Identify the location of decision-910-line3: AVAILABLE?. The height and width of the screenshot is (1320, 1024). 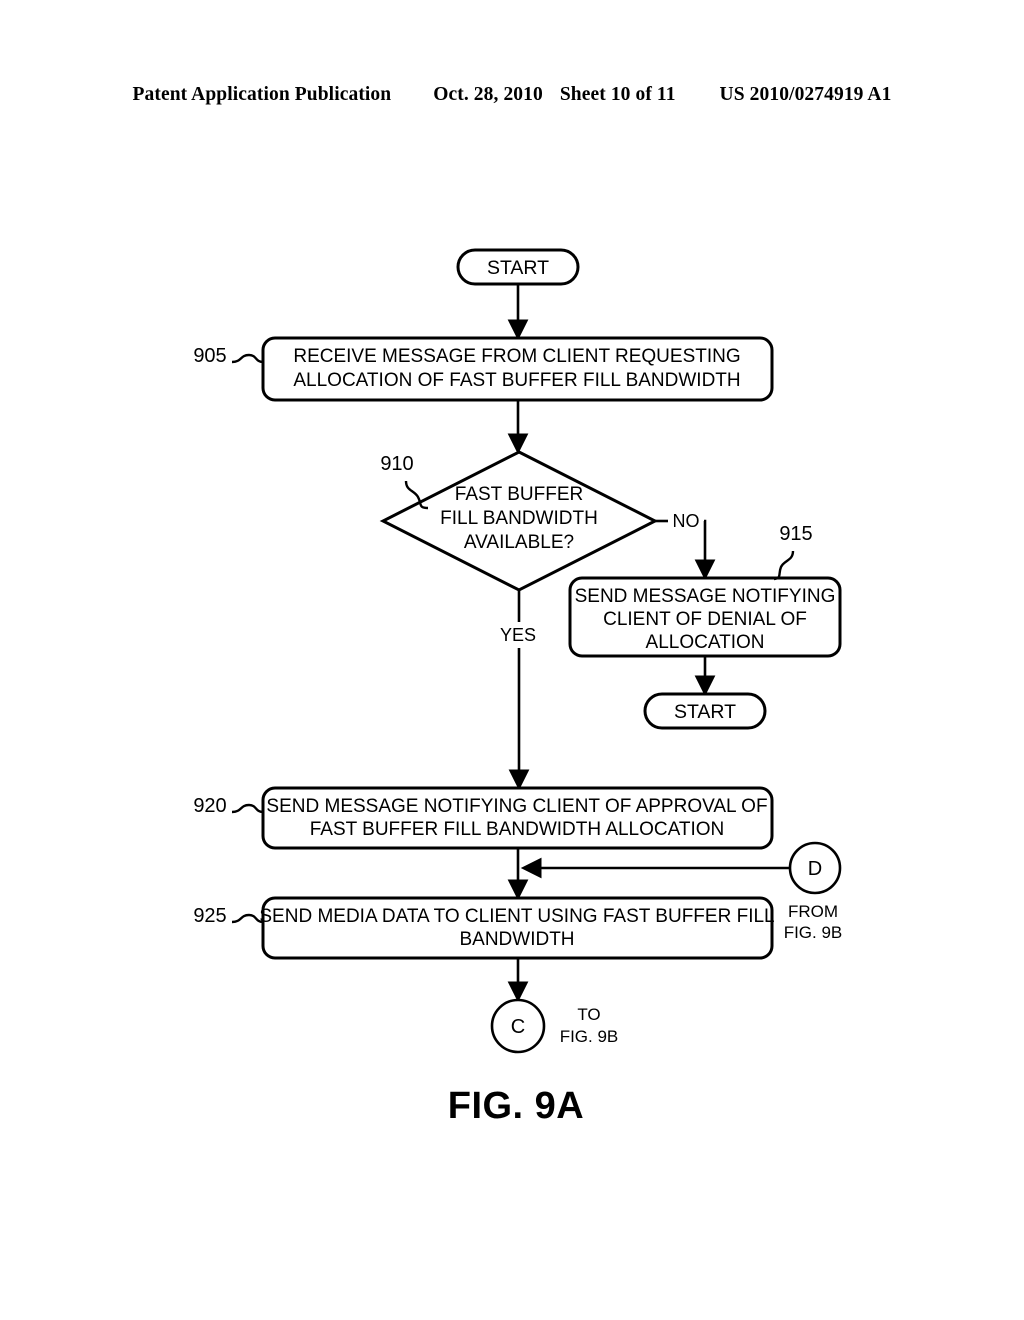
(519, 542).